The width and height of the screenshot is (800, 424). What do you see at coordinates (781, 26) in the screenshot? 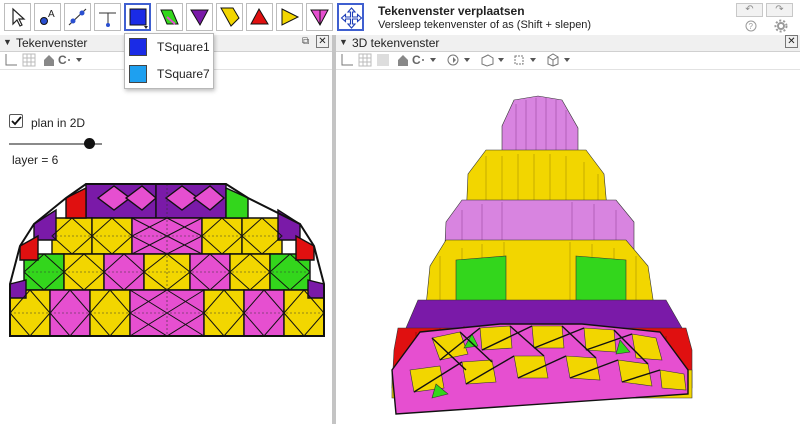
I see `settings-gear-icon` at bounding box center [781, 26].